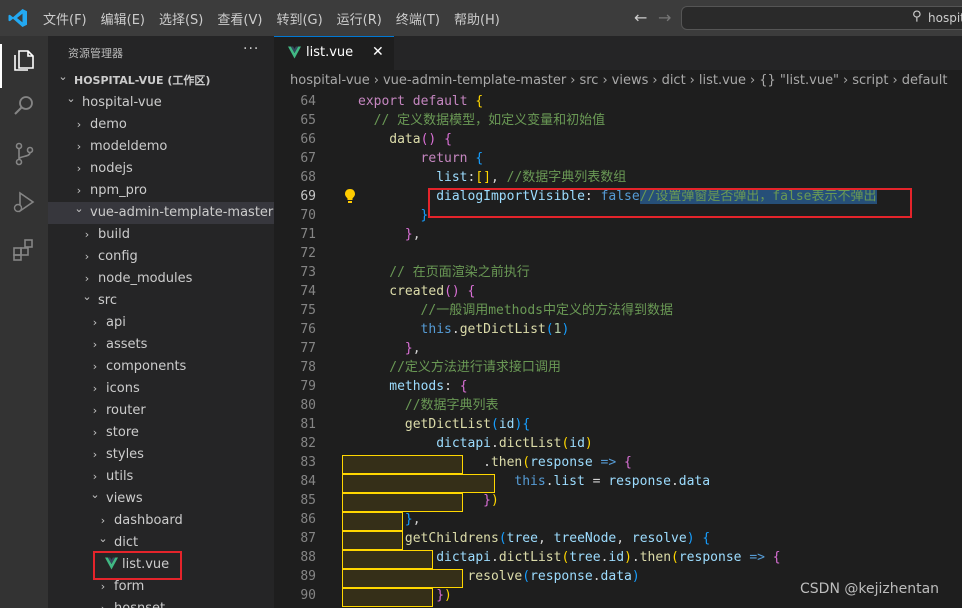 This screenshot has height=608, width=962. I want to click on line-number: 75, so click(308, 310).